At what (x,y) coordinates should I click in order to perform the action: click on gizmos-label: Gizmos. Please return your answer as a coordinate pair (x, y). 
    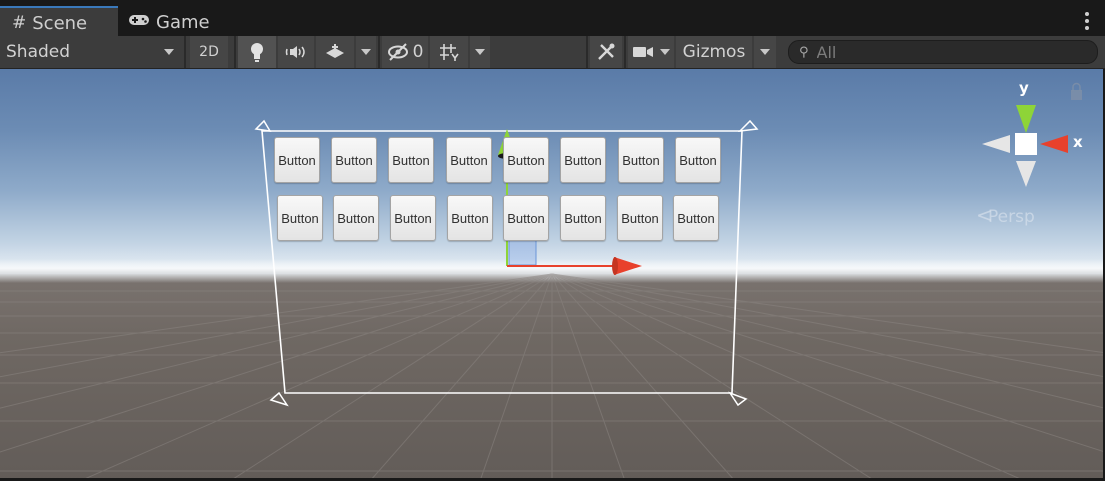
    Looking at the image, I should click on (714, 52).